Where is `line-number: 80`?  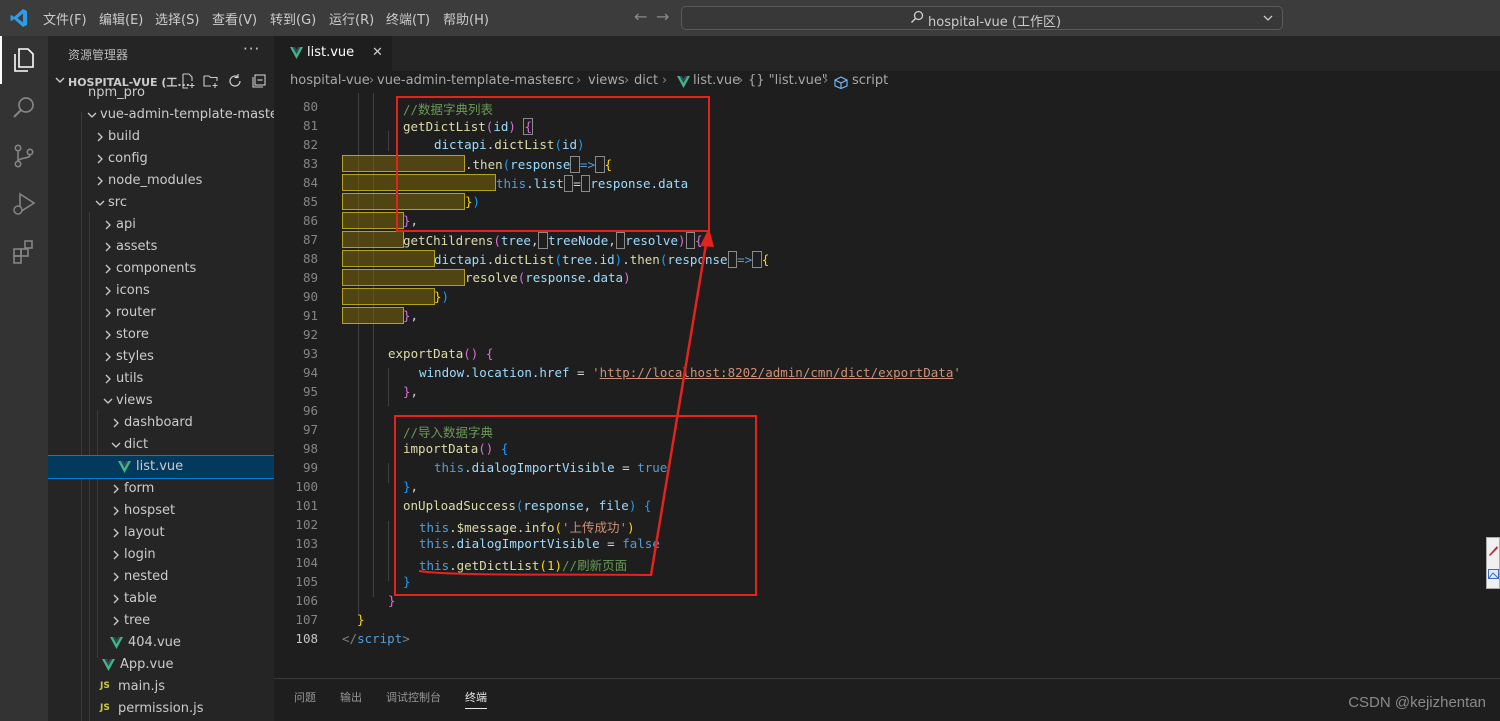 line-number: 80 is located at coordinates (310, 106).